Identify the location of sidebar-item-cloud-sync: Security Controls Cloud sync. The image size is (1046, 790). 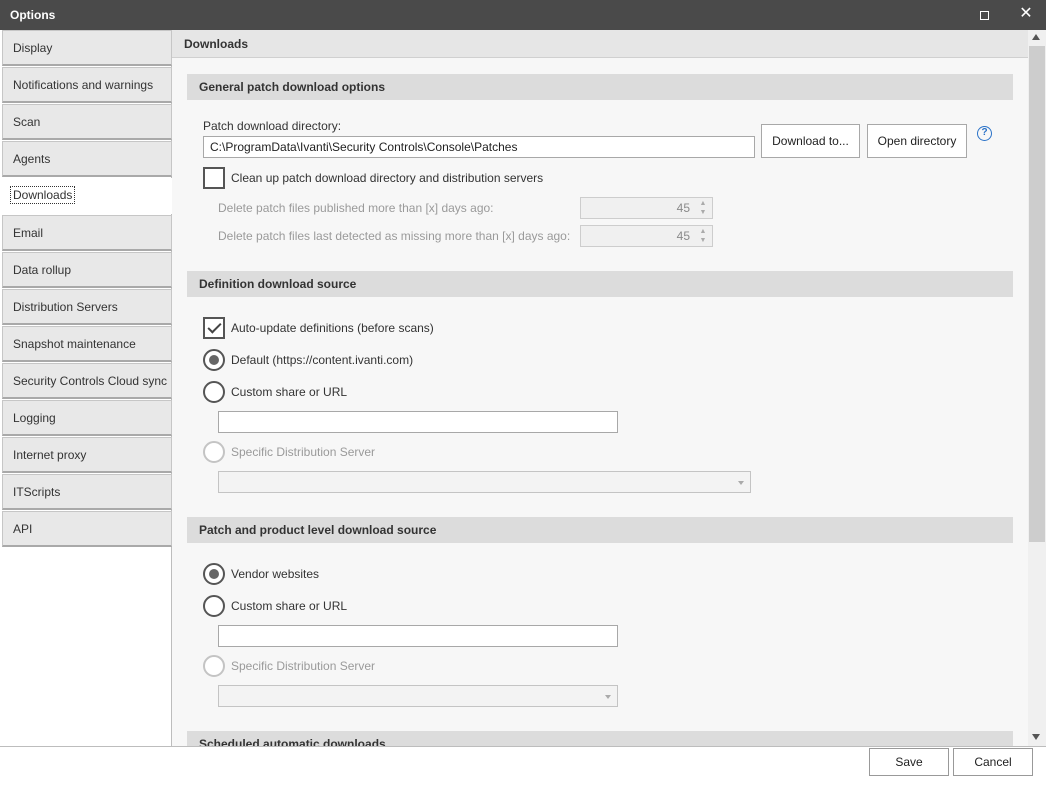
(87, 381).